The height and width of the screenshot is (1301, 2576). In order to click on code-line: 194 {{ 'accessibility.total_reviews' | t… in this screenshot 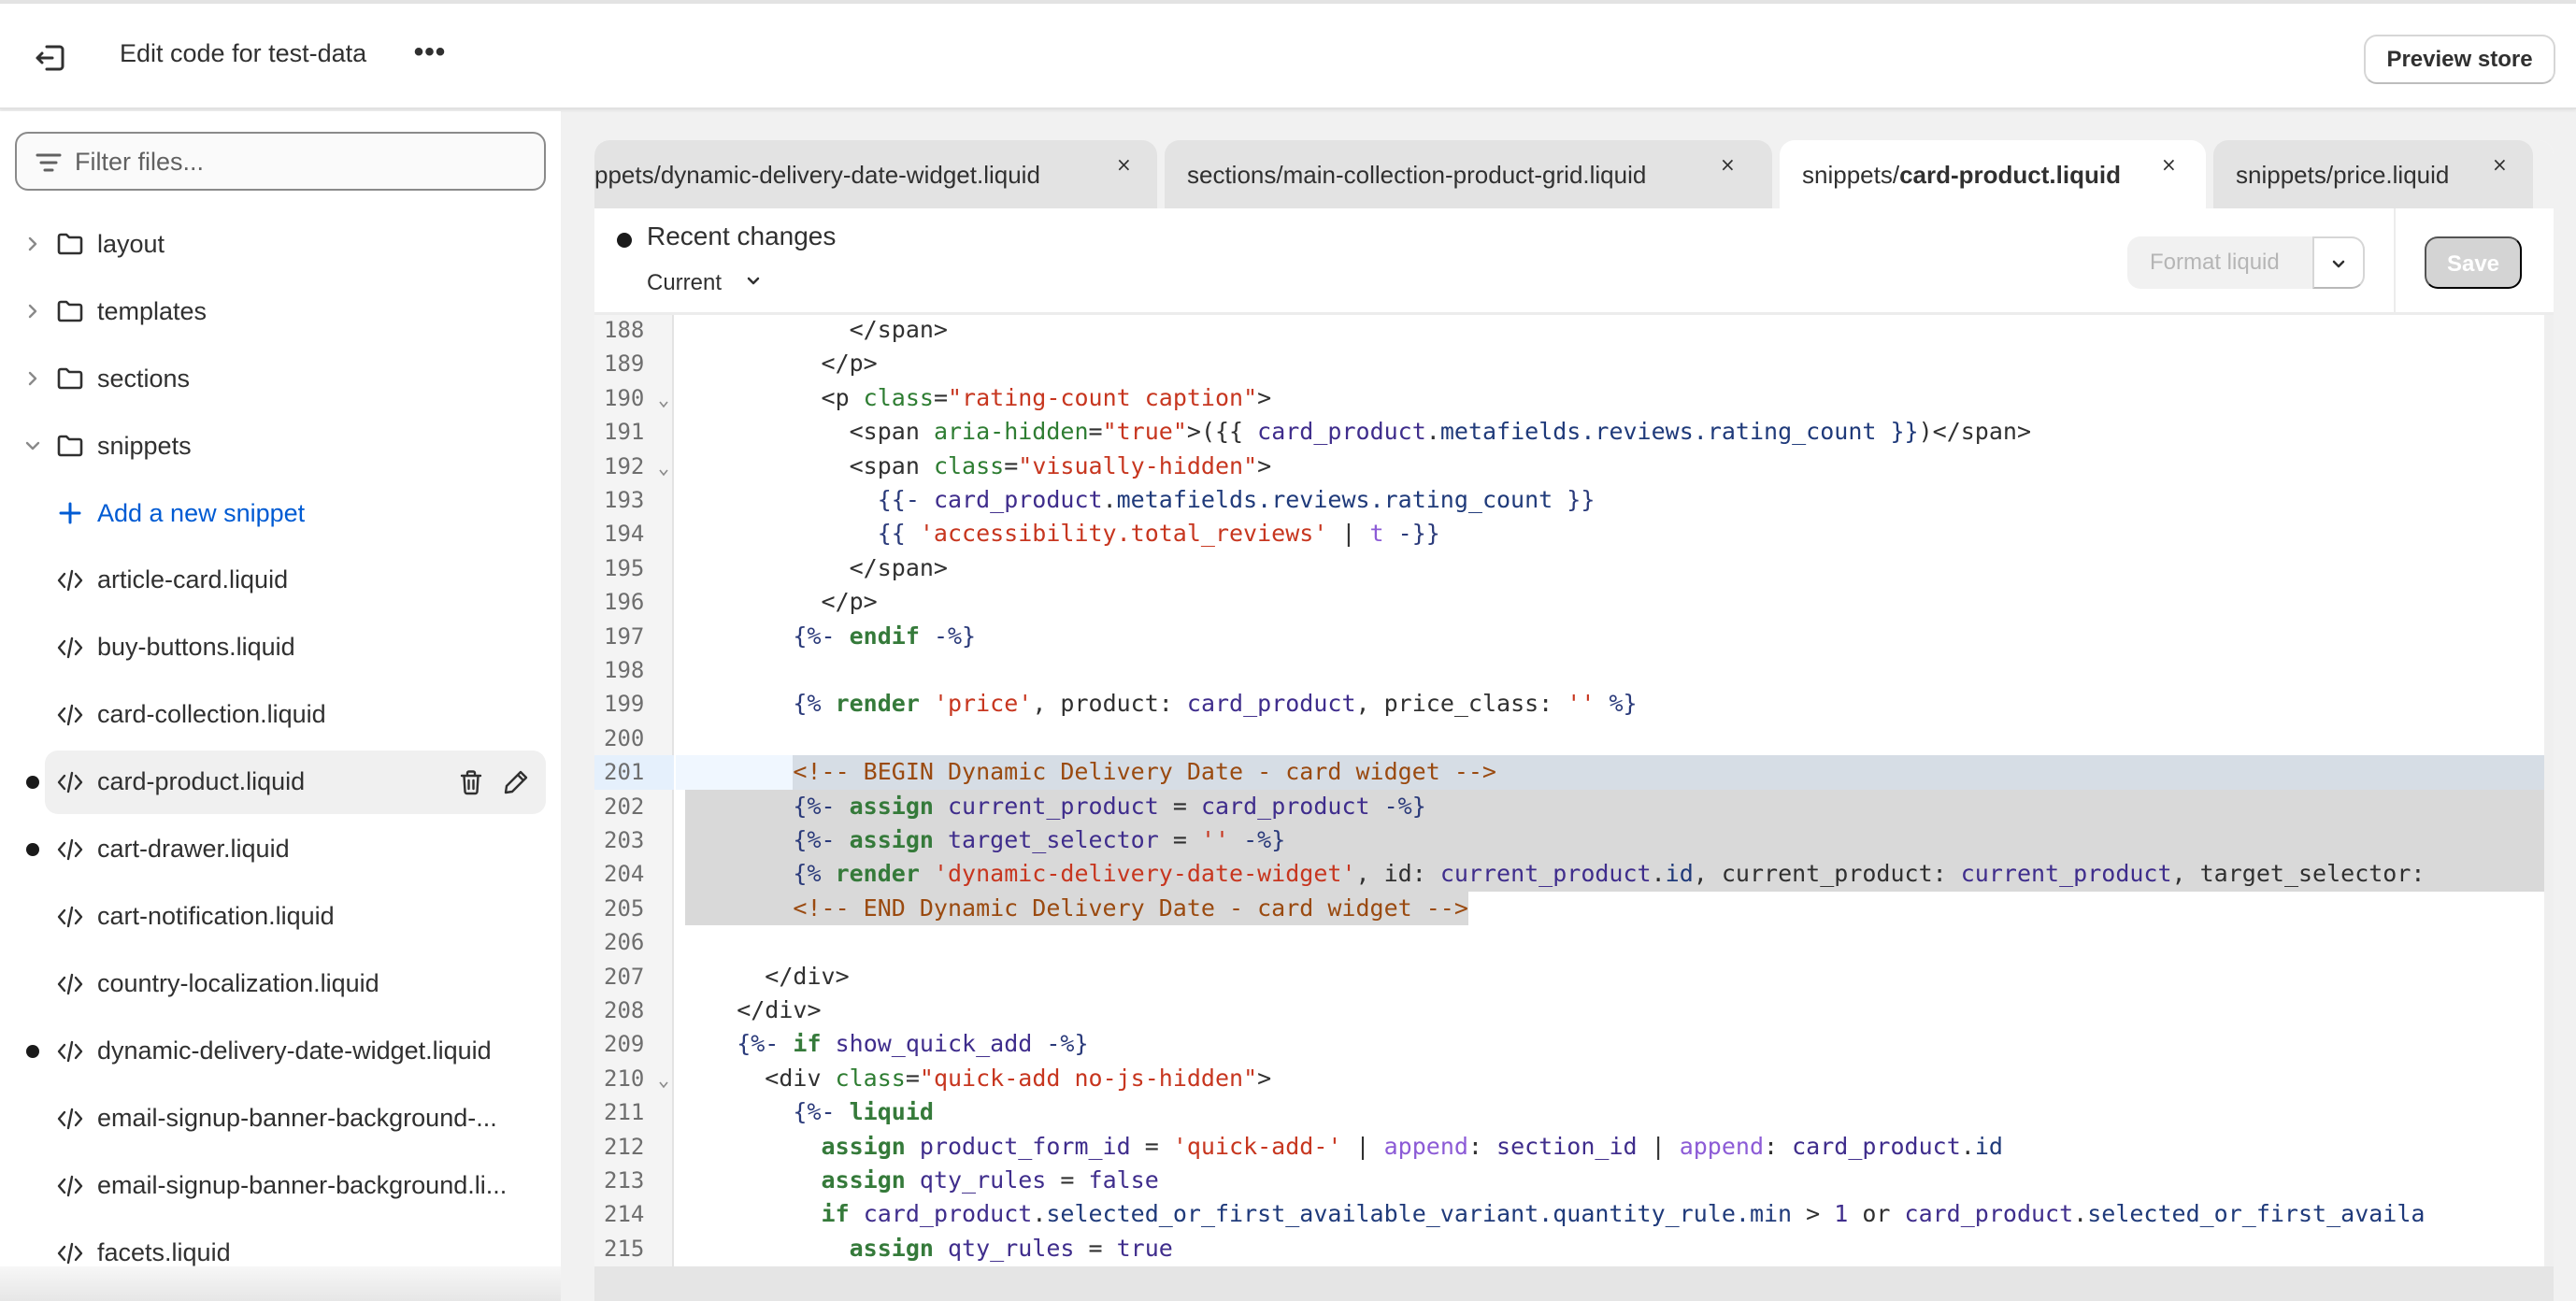, I will do `click(1574, 534)`.